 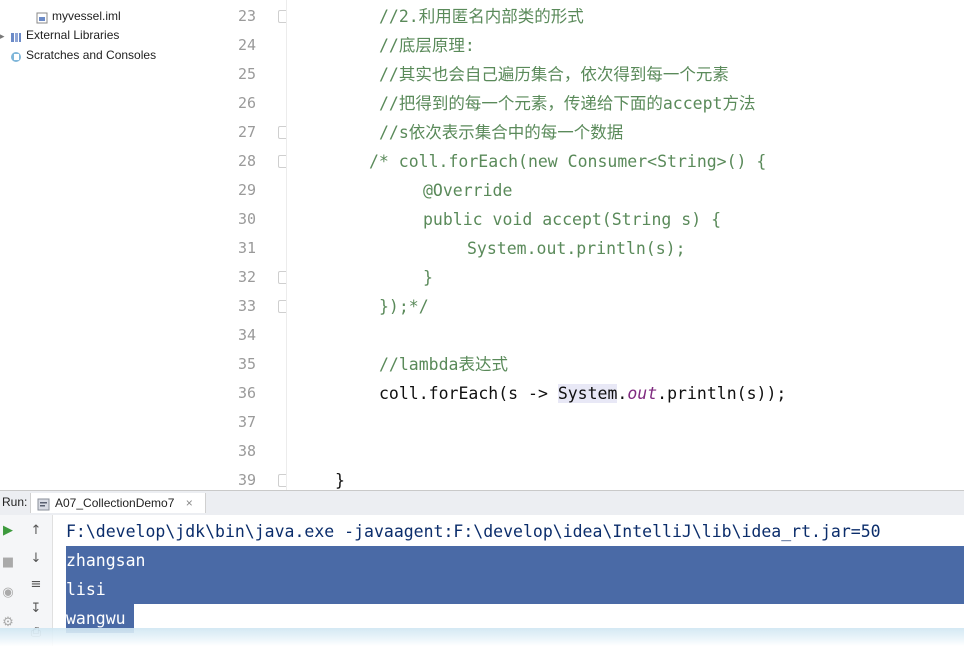 I want to click on arrow-down-icon: ↓, so click(x=36, y=559).